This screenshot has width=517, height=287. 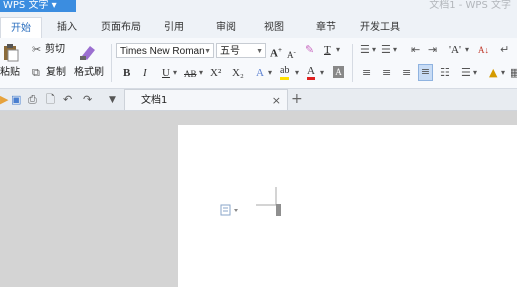 I want to click on font-name-combo: Times New Roman ▼, so click(x=165, y=50).